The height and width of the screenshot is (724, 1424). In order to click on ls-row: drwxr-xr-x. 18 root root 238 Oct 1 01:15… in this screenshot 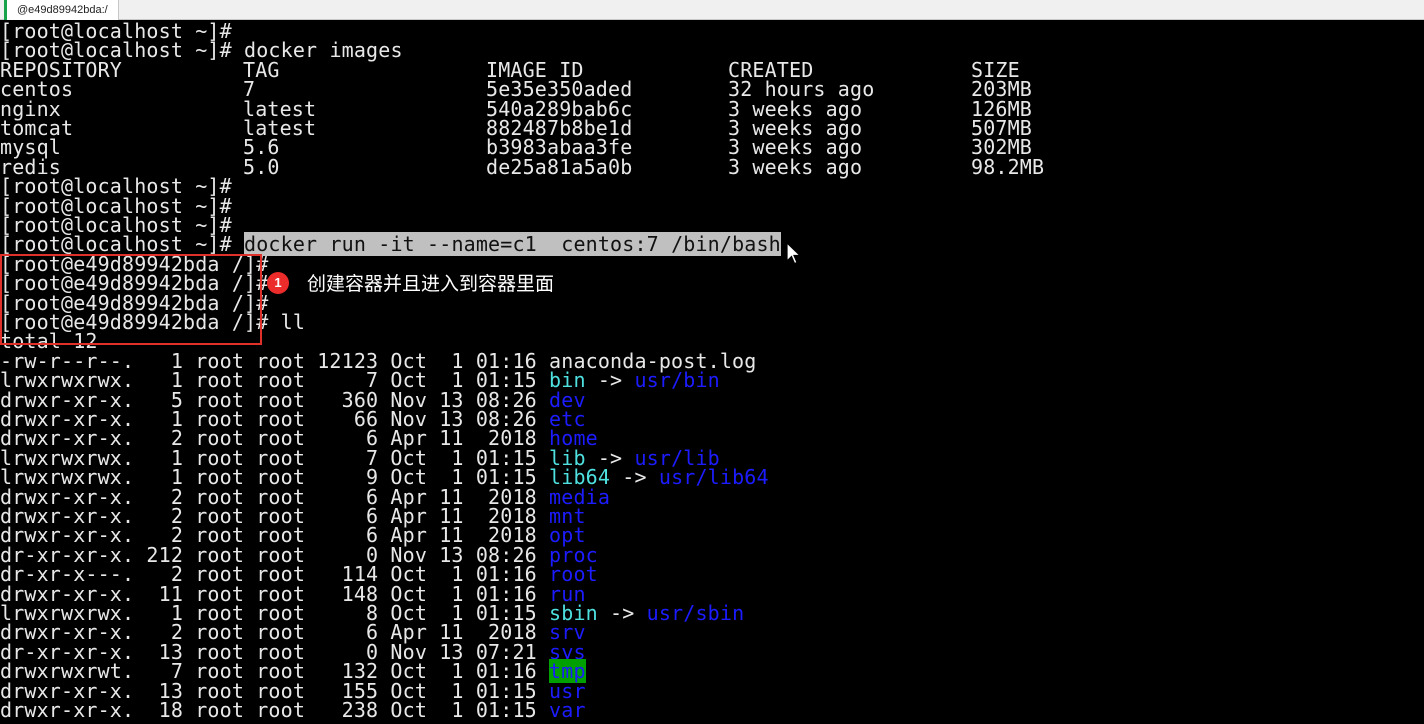, I will do `click(293, 710)`.